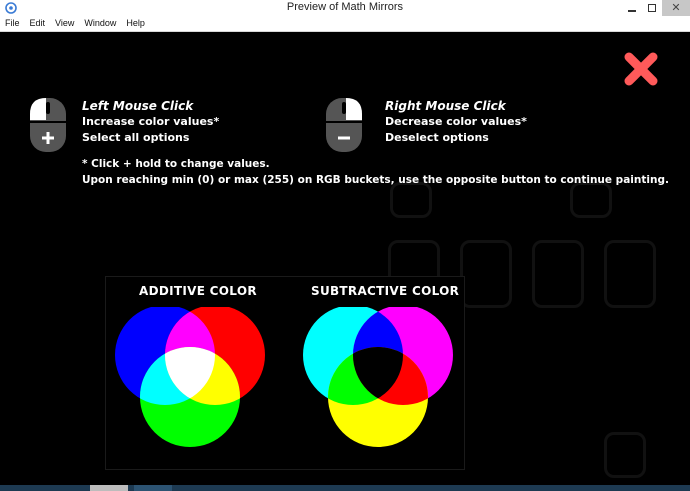 The image size is (690, 491). I want to click on maximize-icon, so click(652, 8).